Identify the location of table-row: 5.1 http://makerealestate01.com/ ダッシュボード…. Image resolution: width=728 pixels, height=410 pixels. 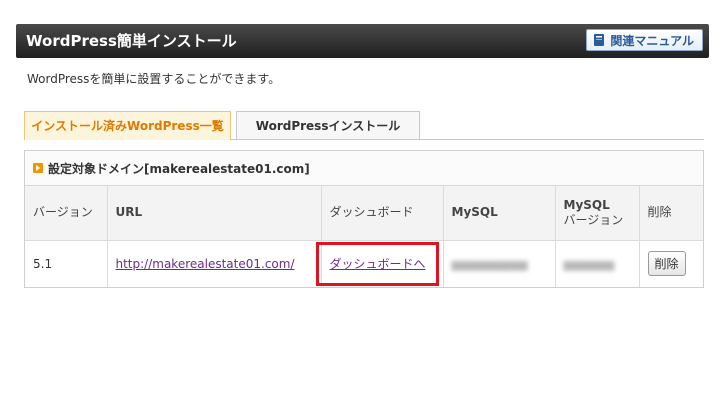
(364, 263).